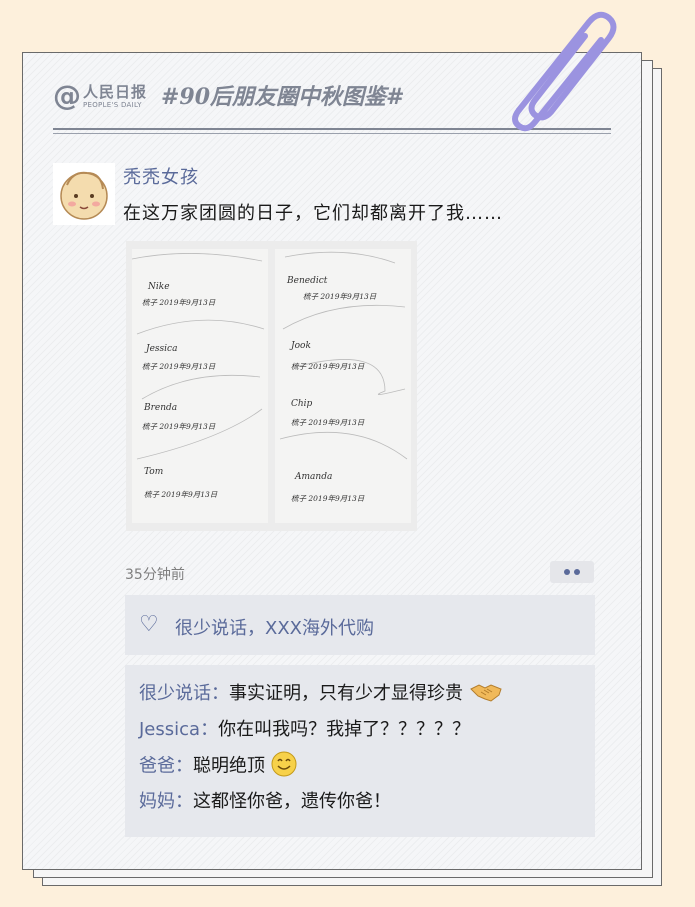 This screenshot has height=907, width=695. I want to click on header-divider-thin, so click(332, 133).